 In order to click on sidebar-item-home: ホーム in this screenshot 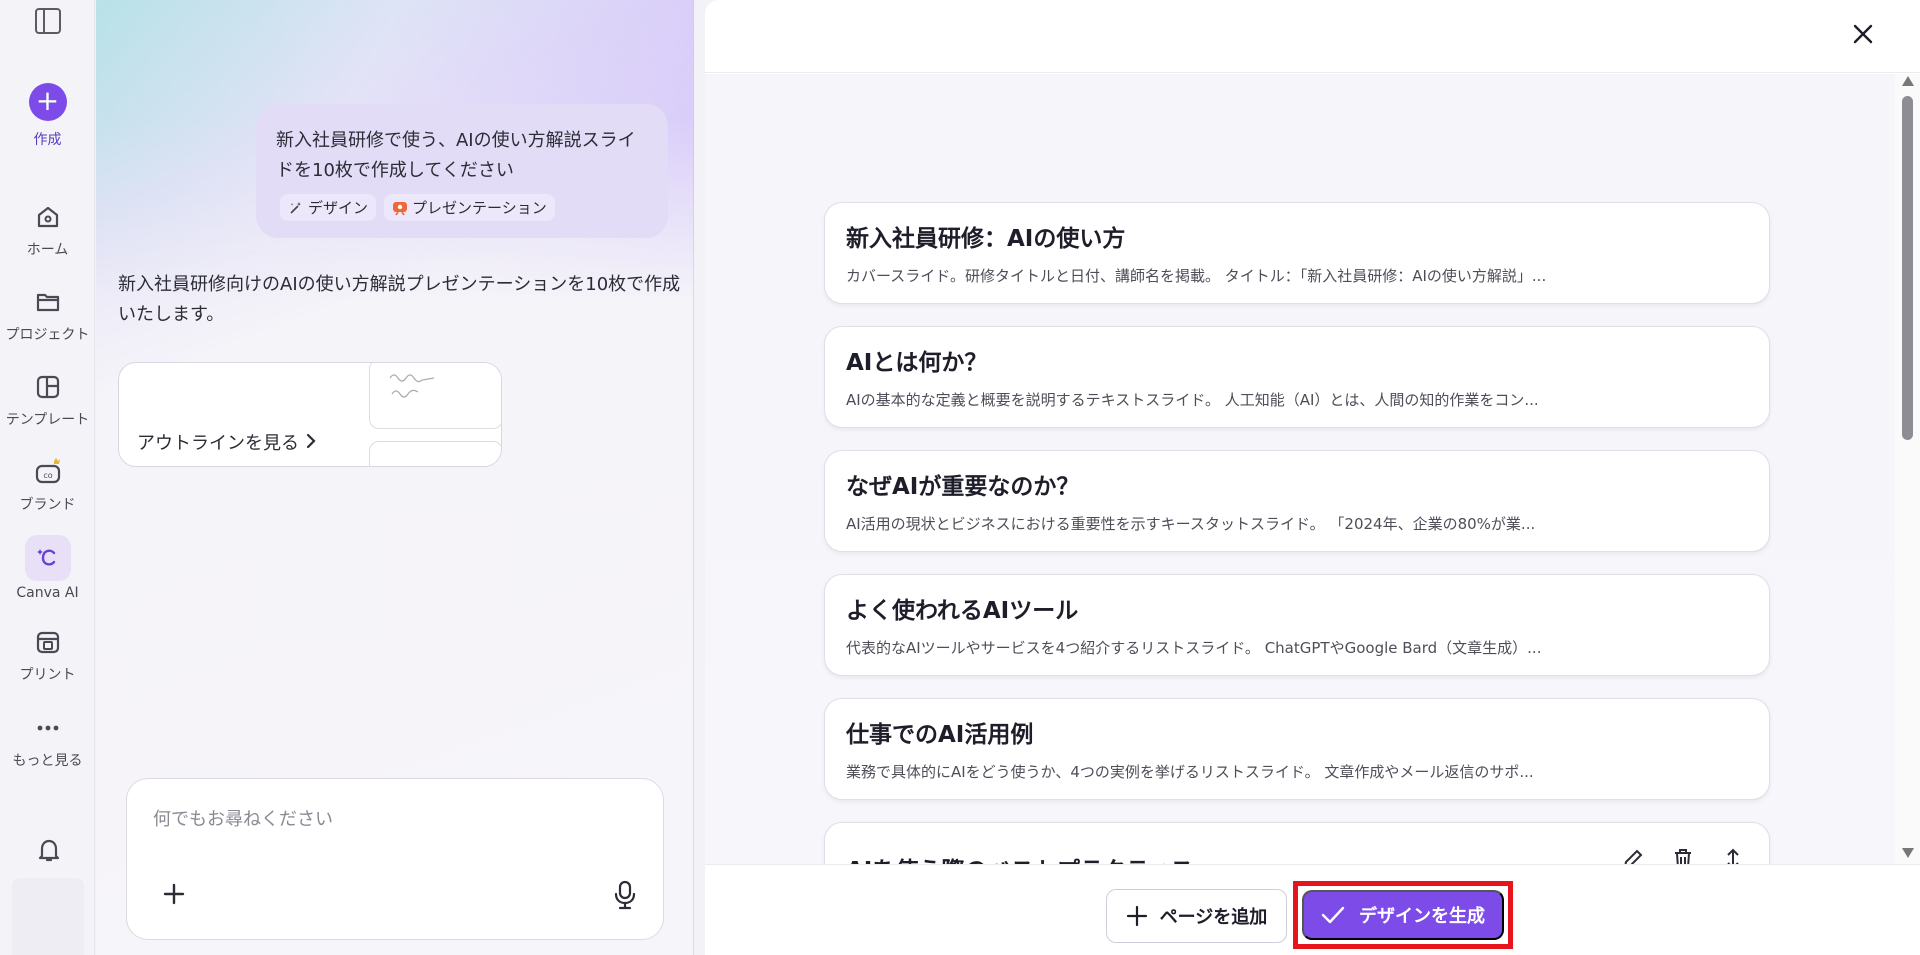, I will do `click(47, 231)`.